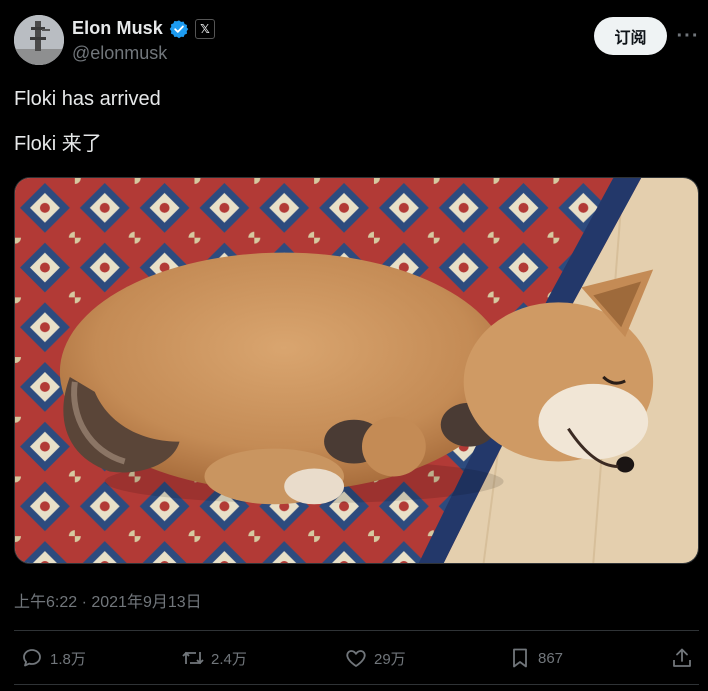  What do you see at coordinates (117, 28) in the screenshot?
I see `display-name: Elon Musk` at bounding box center [117, 28].